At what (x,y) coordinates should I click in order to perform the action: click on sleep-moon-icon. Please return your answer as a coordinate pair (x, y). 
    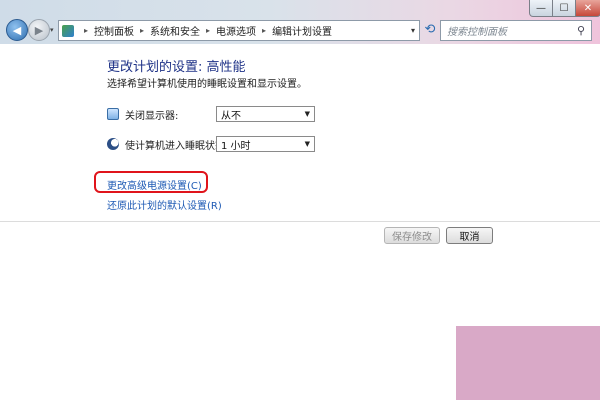
    Looking at the image, I should click on (113, 144).